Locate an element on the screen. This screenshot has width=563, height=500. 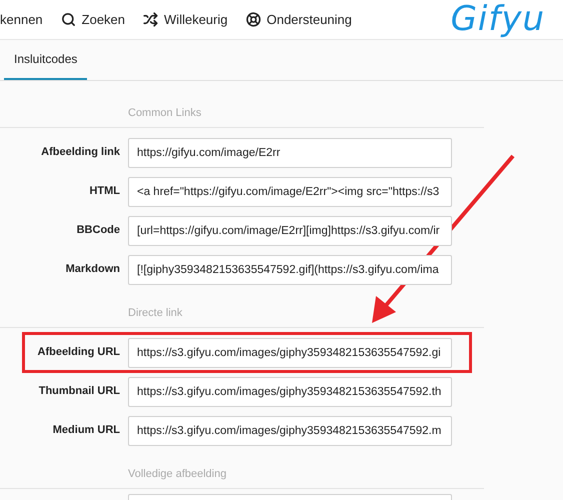
section-heading: Common Links is located at coordinates (165, 113).